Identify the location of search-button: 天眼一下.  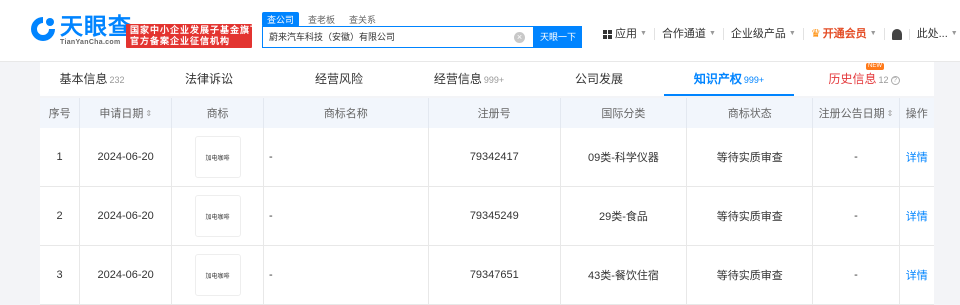
(558, 37).